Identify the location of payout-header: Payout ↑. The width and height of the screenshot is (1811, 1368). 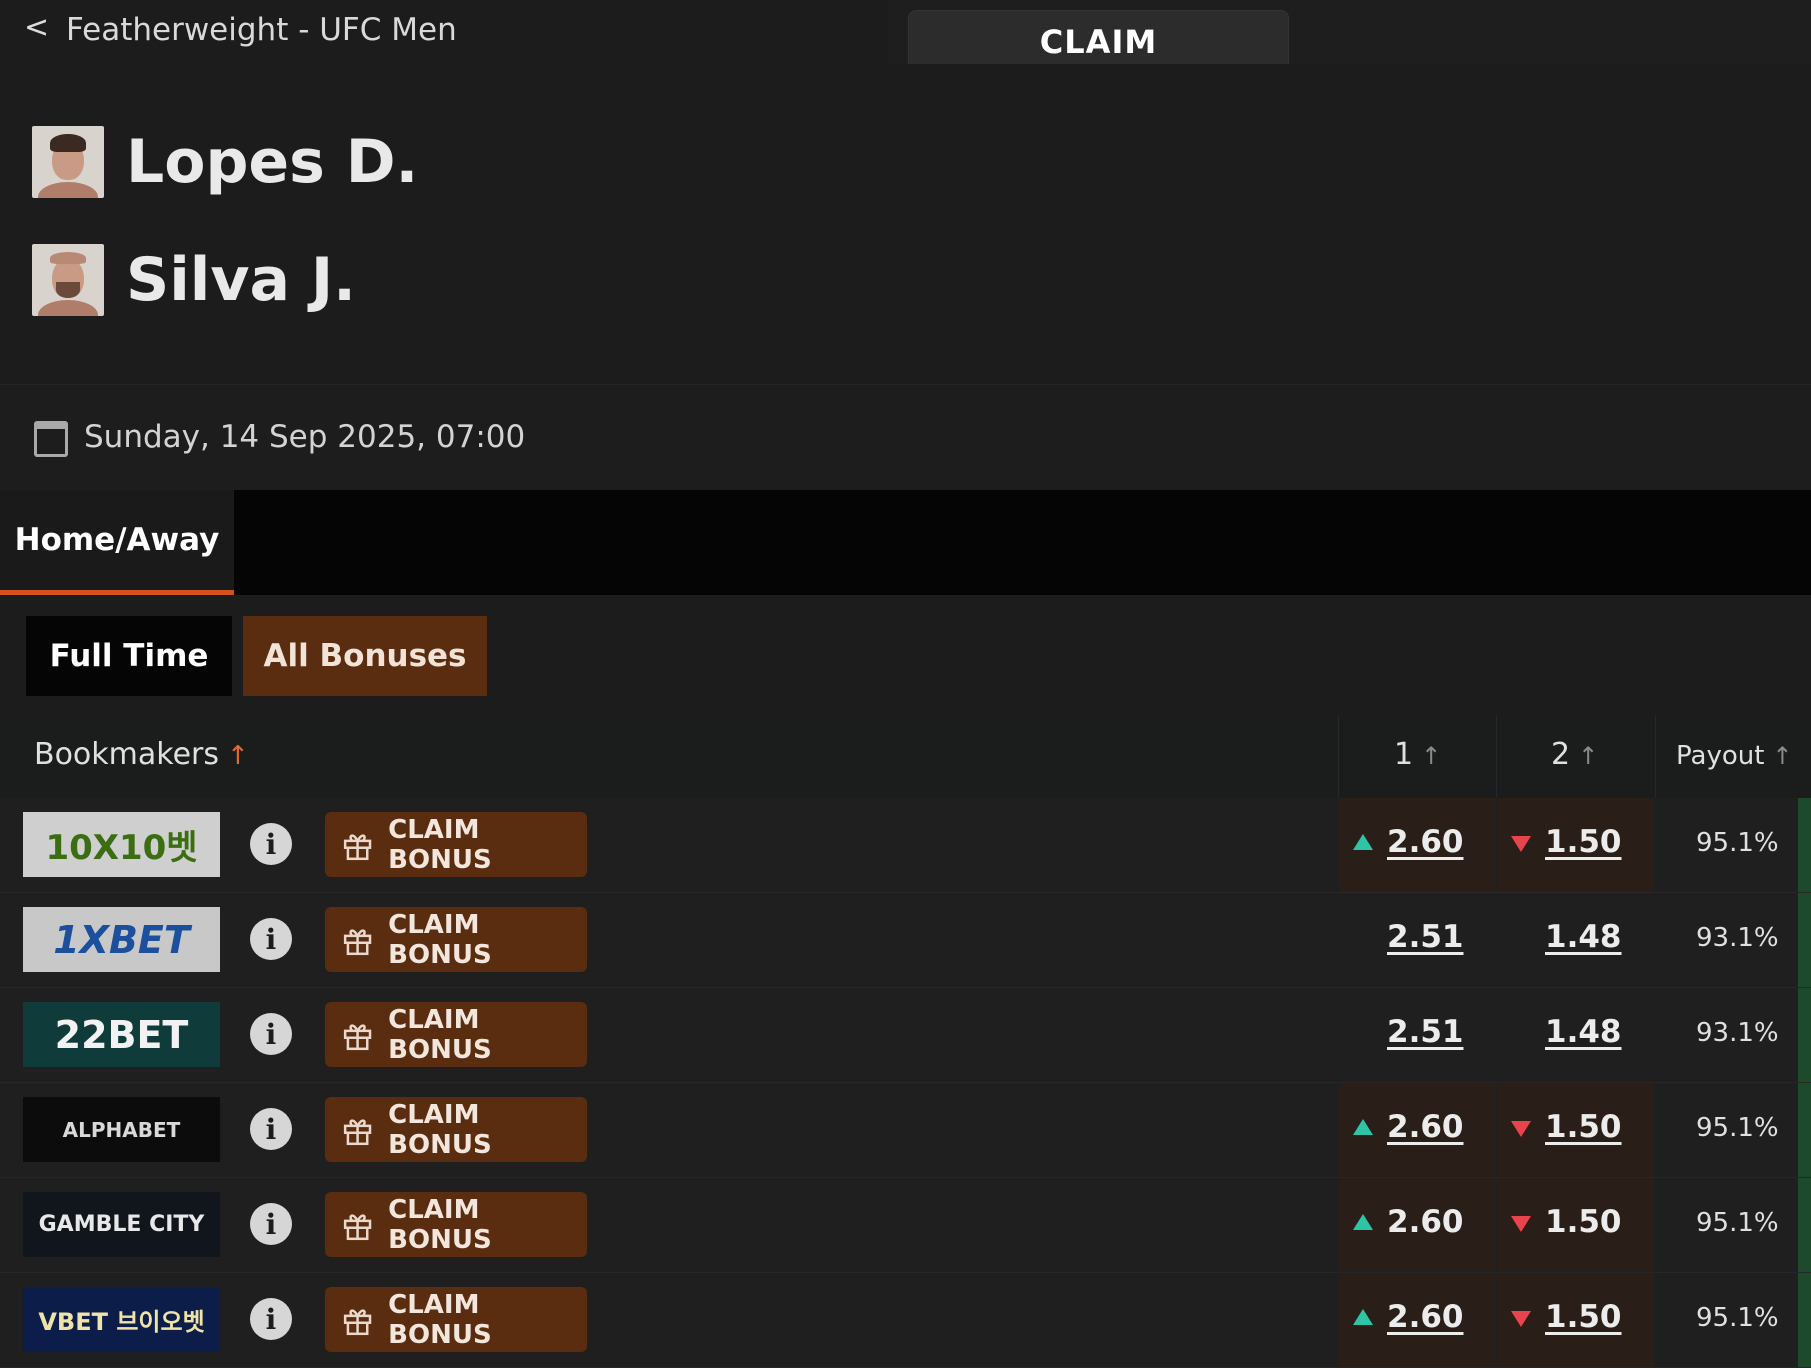
(1734, 756).